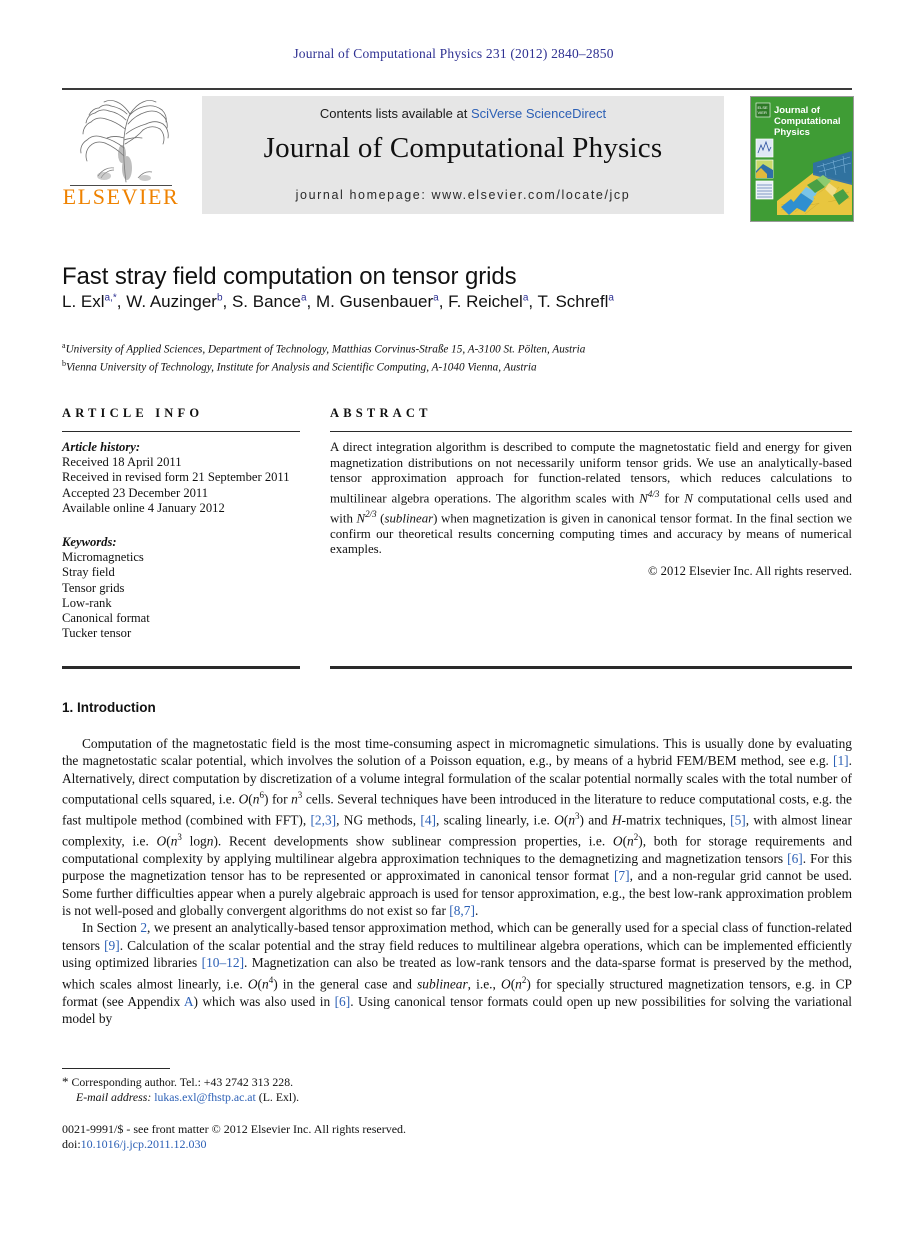 This screenshot has height=1238, width=907. I want to click on author-entry: M. Gusenbauera, so click(377, 301).